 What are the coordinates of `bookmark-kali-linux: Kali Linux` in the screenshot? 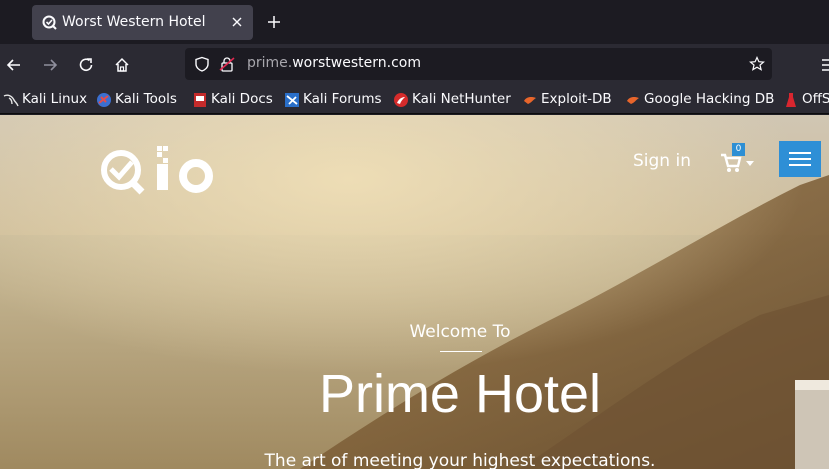 It's located at (45, 100).